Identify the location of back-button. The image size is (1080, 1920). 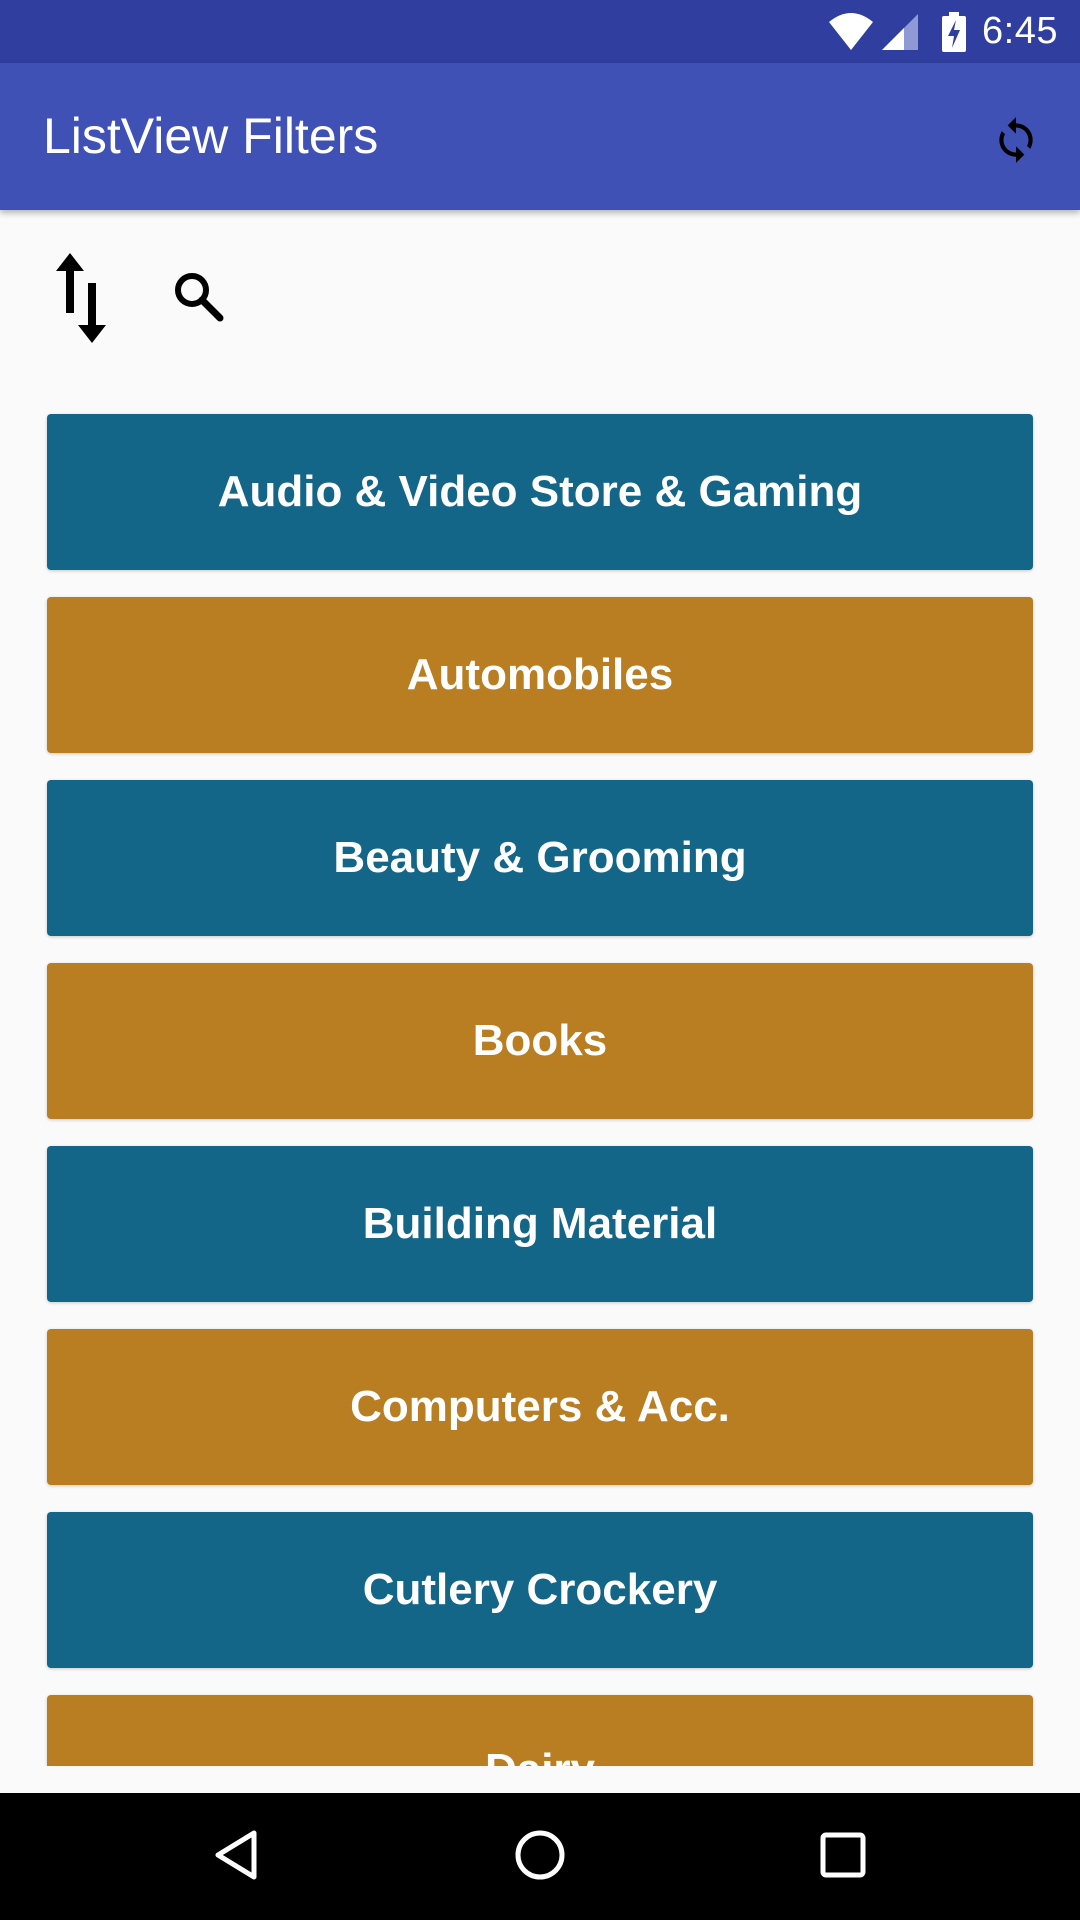
(236, 1857).